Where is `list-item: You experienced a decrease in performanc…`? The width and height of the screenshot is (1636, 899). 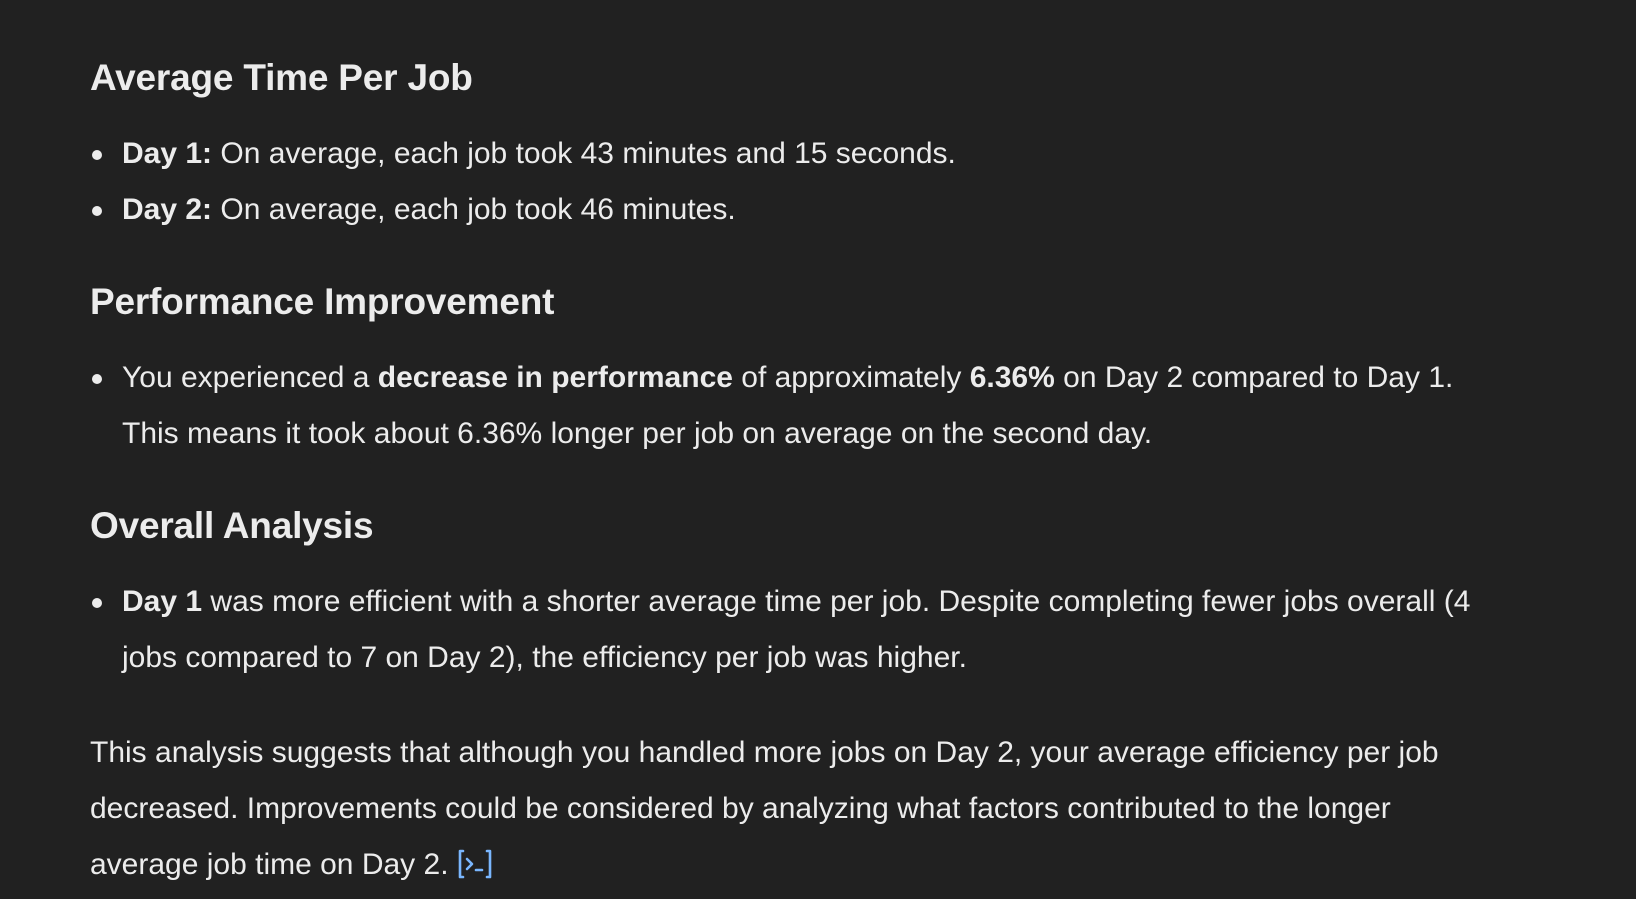 list-item: You experienced a decrease in performanc… is located at coordinates (790, 406).